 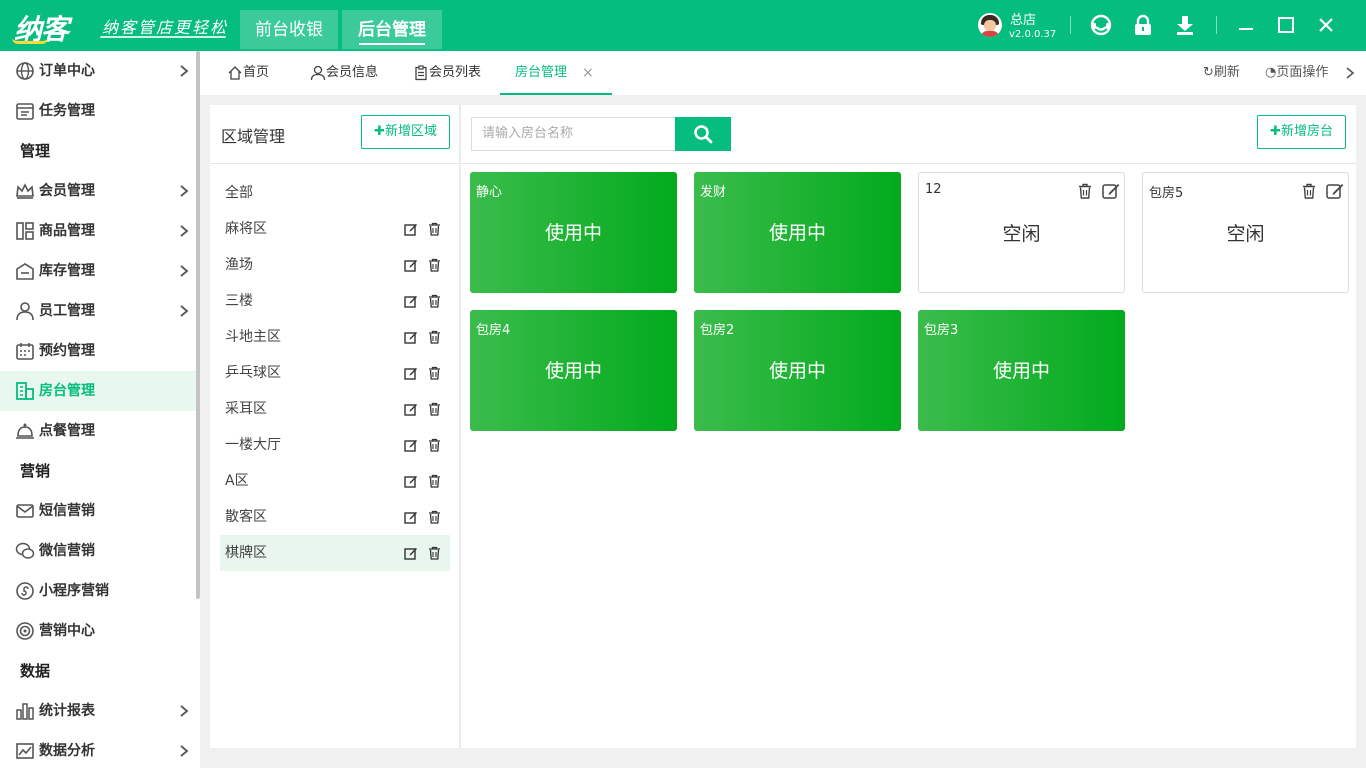 What do you see at coordinates (1021, 232) in the screenshot?
I see `table-card: 12 空闲` at bounding box center [1021, 232].